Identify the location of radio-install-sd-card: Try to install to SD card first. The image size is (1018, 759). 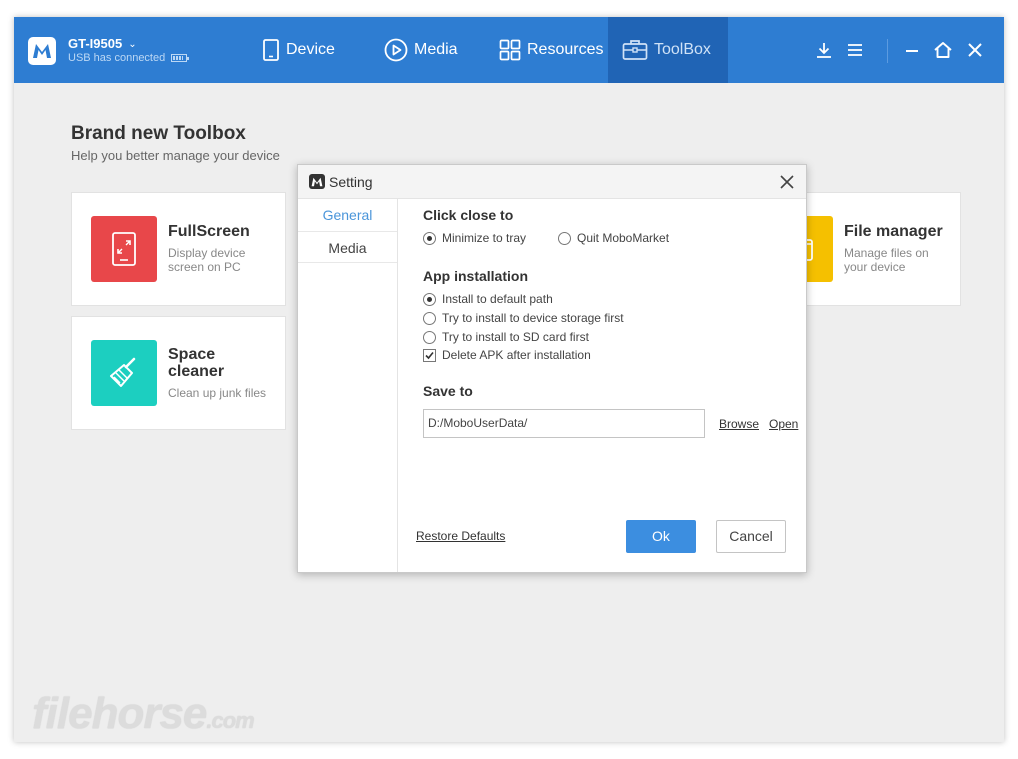
(506, 337).